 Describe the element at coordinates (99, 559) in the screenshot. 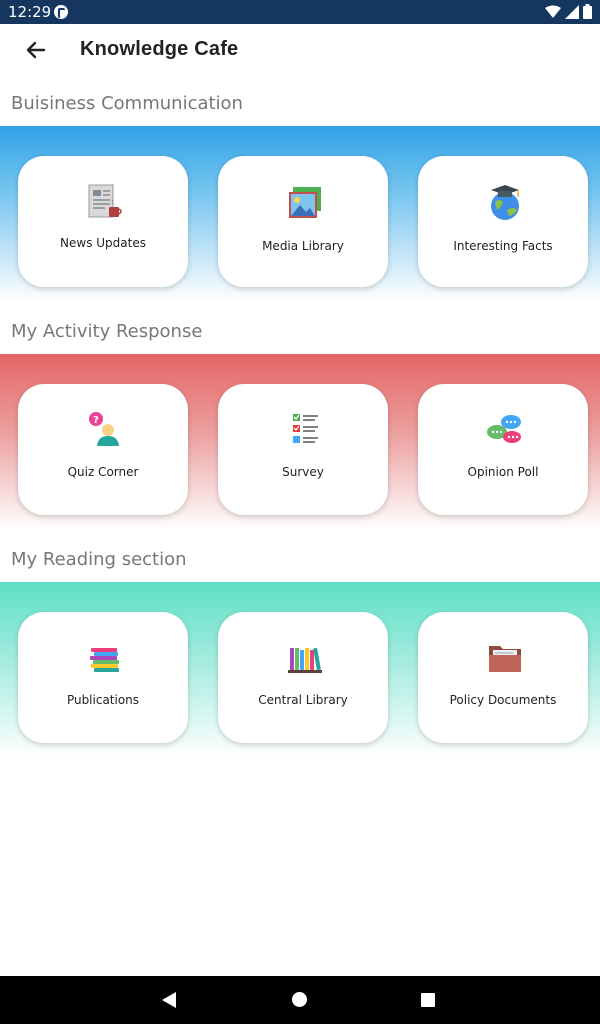

I see `section-title-reading: My Reading section` at that location.